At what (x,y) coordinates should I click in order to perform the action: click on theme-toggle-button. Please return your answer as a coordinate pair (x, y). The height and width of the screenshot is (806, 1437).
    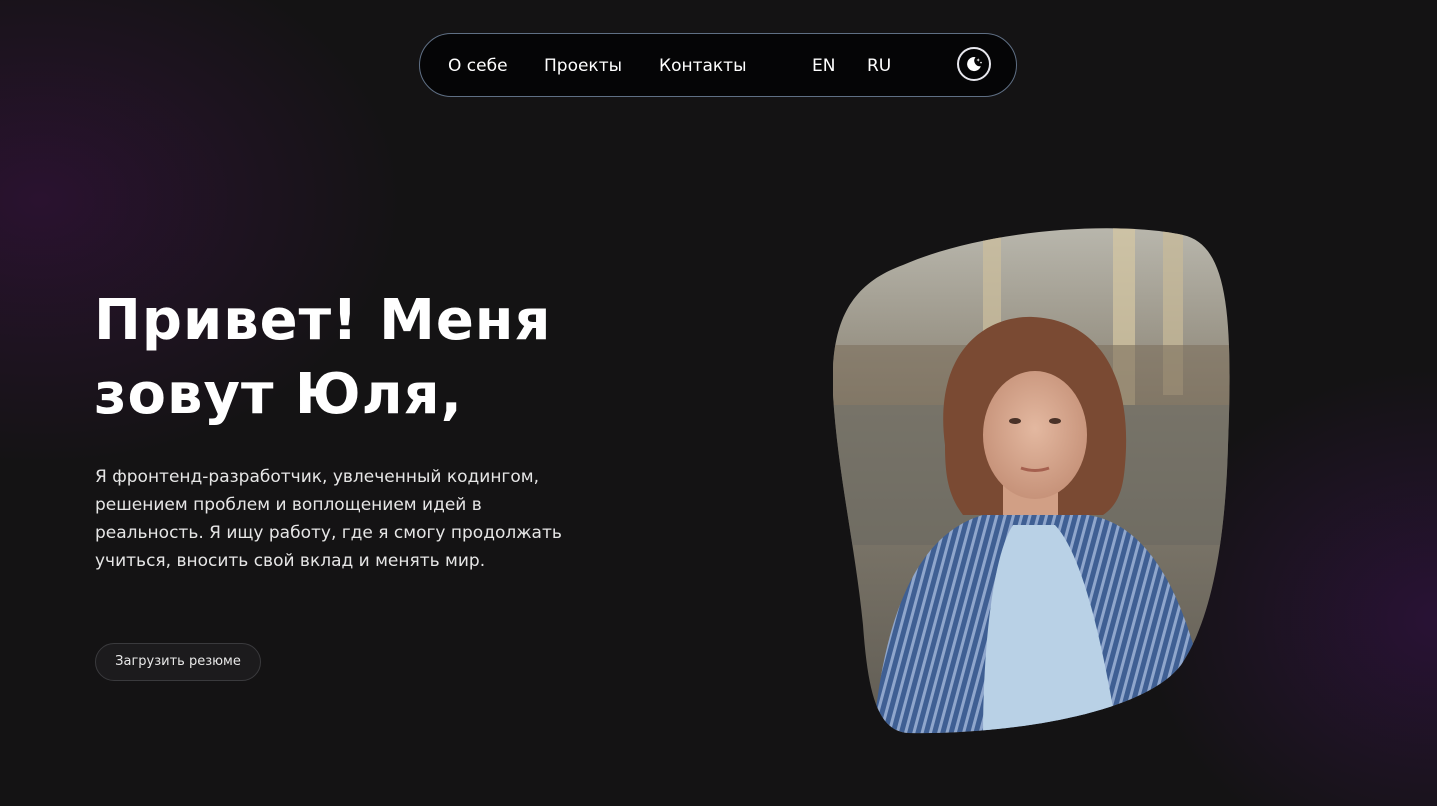
    Looking at the image, I should click on (974, 64).